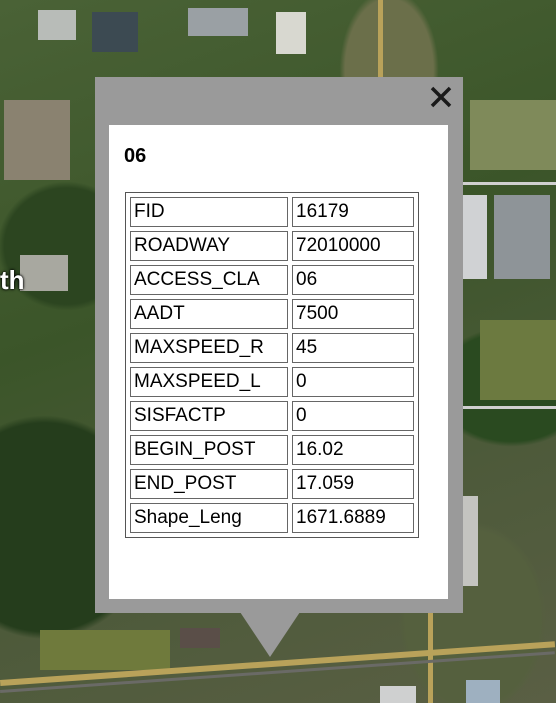 Image resolution: width=556 pixels, height=703 pixels. I want to click on table-row: SISFACTP 0, so click(272, 416).